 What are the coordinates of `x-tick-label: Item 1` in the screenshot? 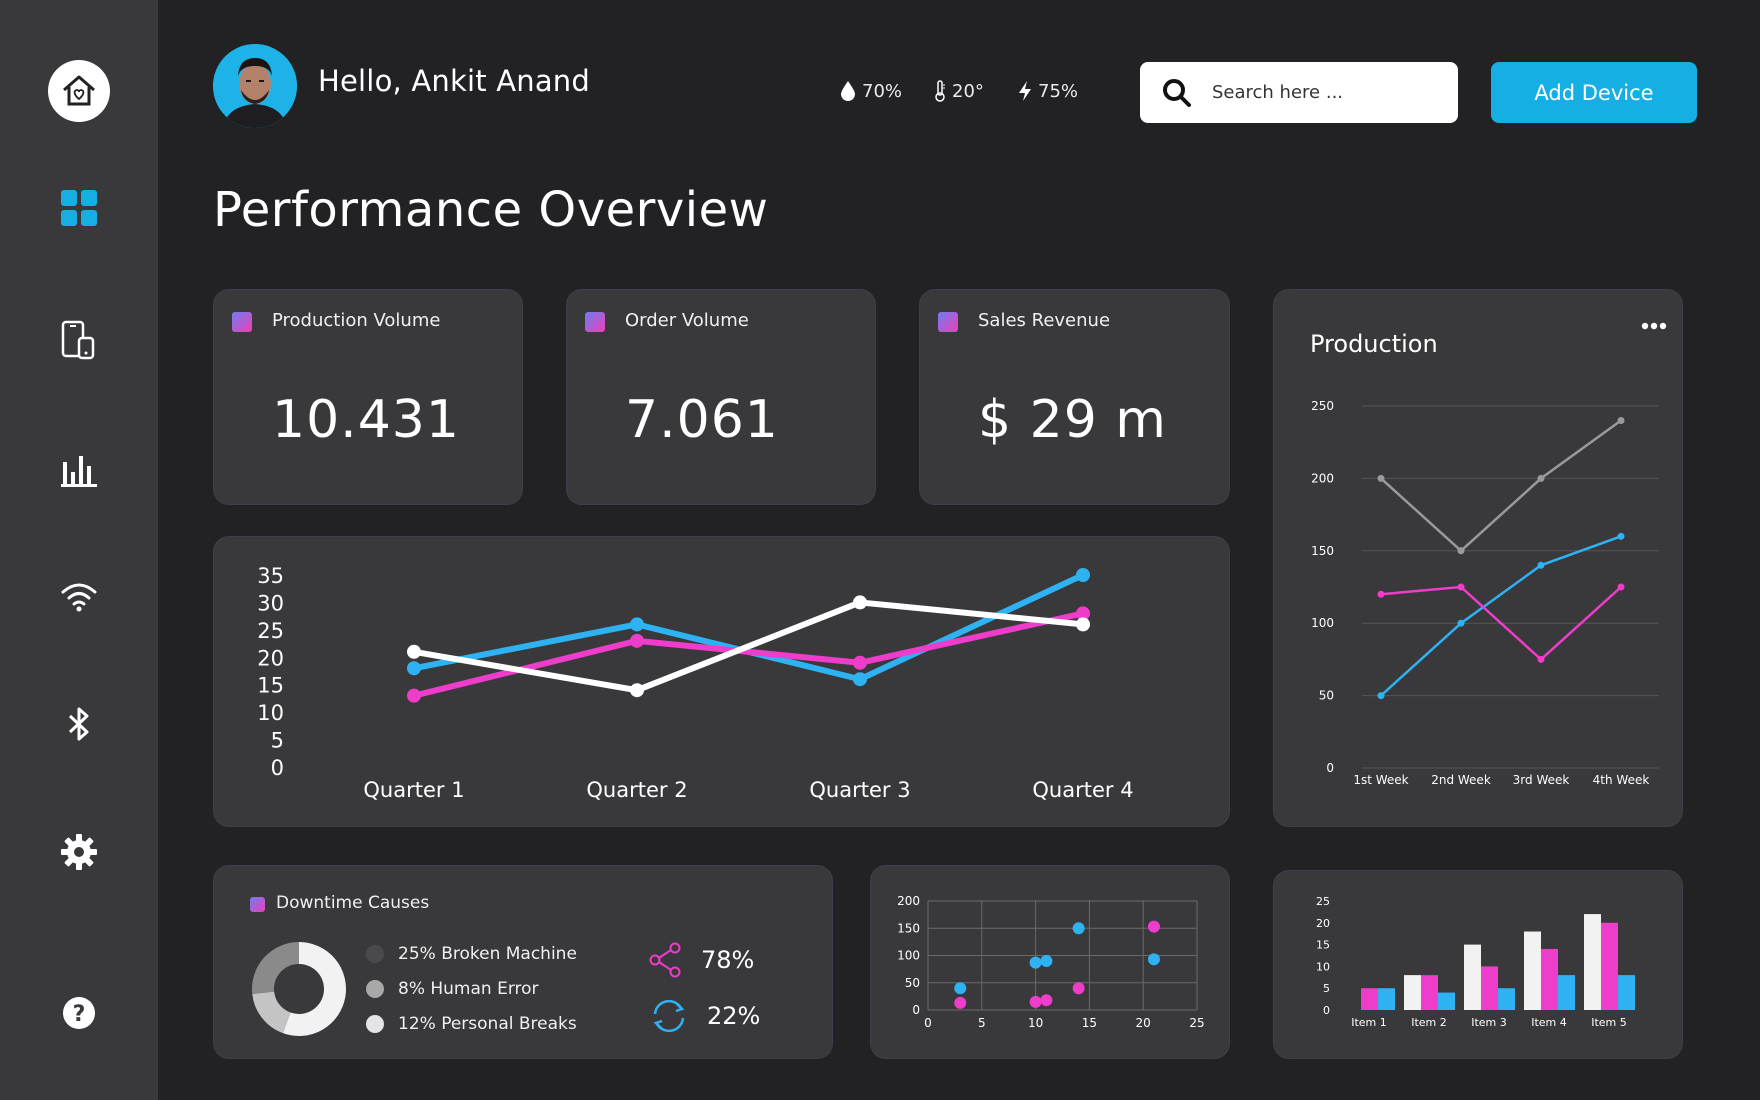 It's located at (1369, 1022).